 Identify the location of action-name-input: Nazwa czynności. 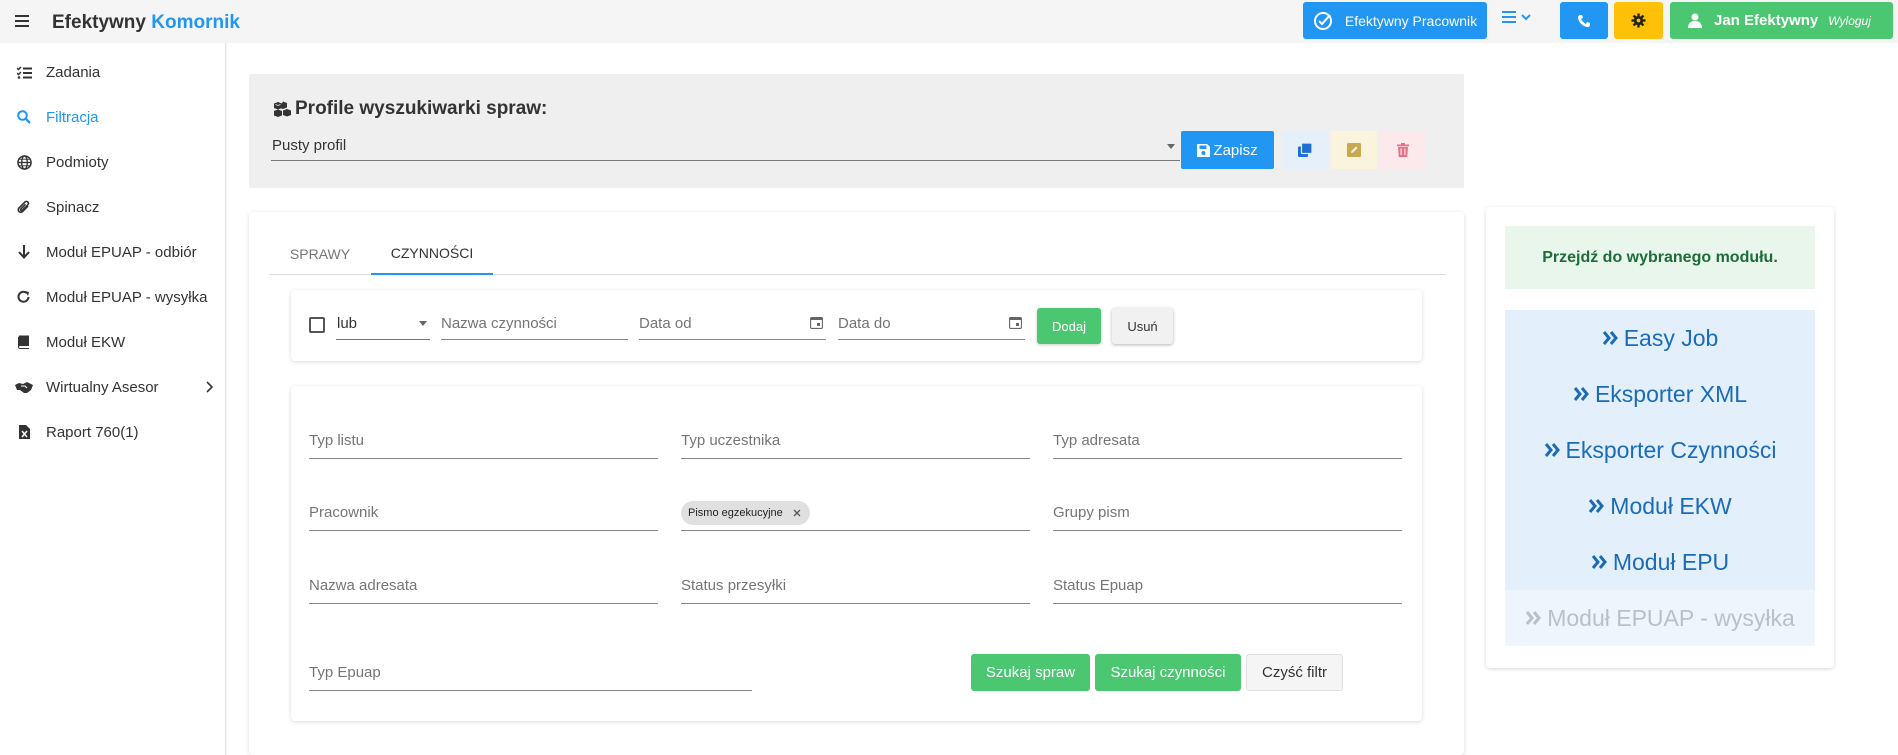
(534, 324).